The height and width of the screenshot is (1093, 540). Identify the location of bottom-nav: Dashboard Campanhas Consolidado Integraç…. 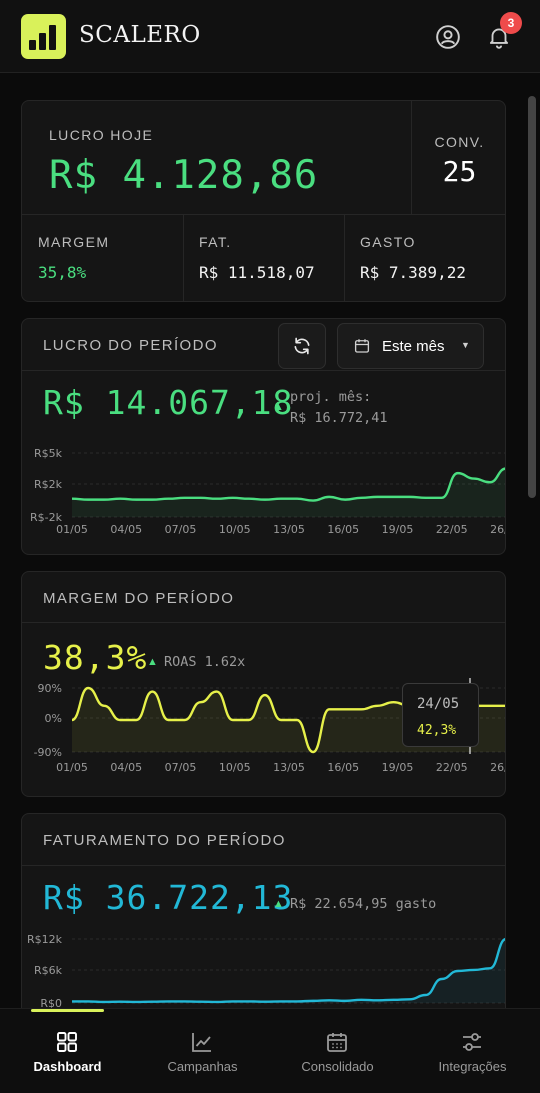
(270, 1050).